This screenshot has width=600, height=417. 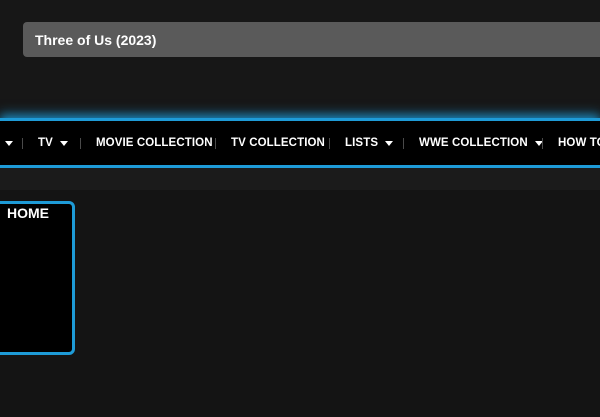 What do you see at coordinates (311, 39) in the screenshot?
I see `search-input: Three of Us (2023)` at bounding box center [311, 39].